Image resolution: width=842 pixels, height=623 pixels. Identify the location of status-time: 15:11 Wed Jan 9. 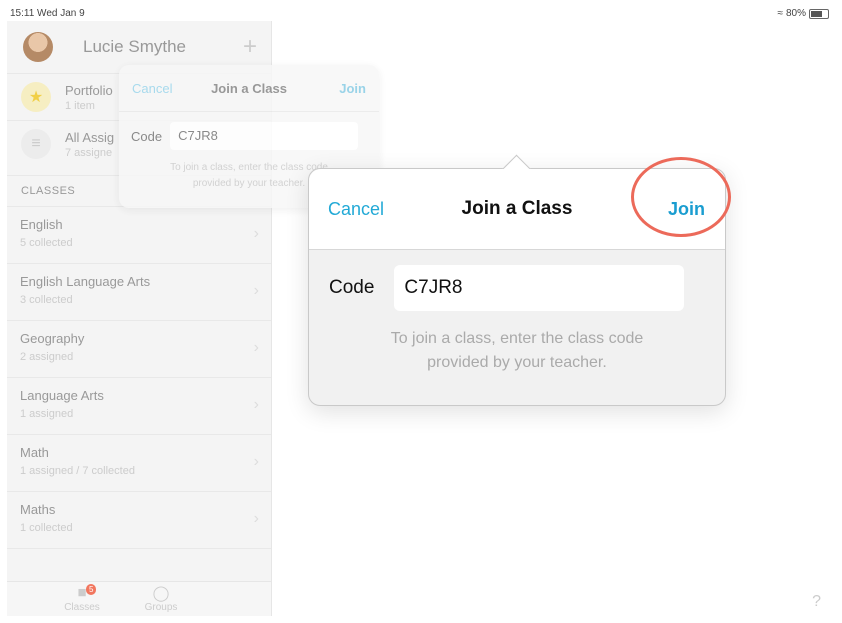
(47, 13).